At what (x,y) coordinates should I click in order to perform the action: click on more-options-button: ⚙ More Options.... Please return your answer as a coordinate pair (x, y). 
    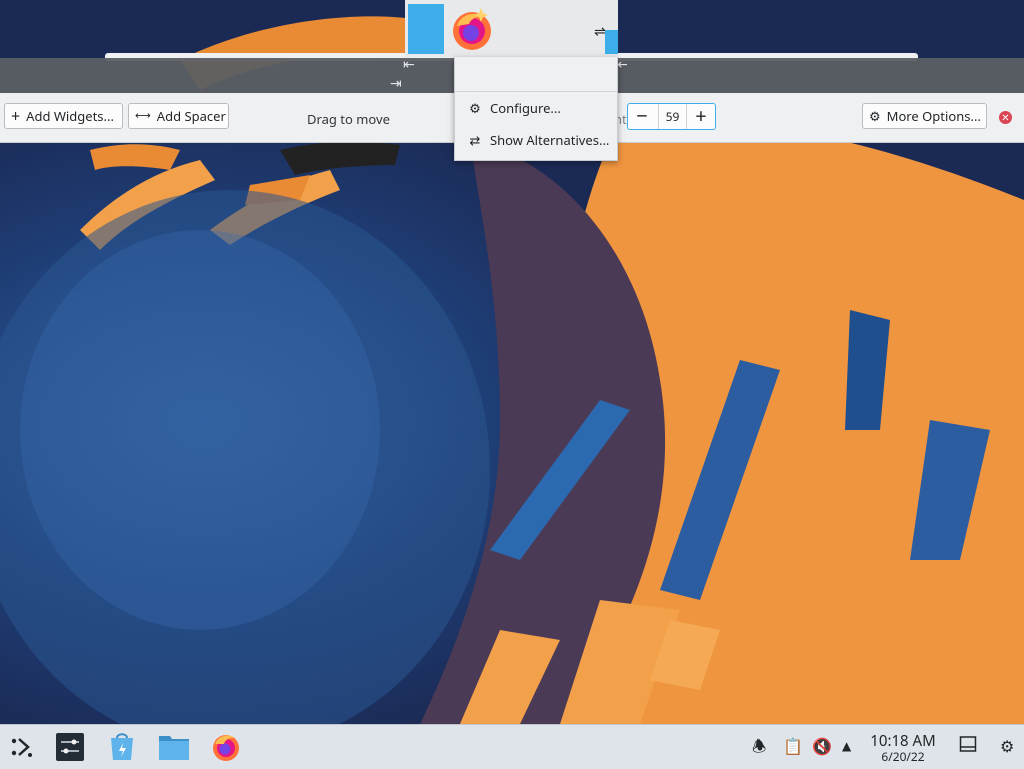
    Looking at the image, I should click on (924, 116).